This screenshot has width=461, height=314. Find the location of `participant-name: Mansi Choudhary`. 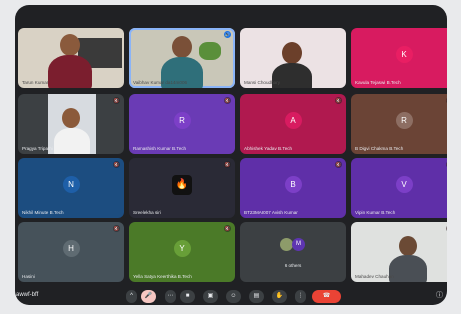

participant-name: Mansi Choudhary is located at coordinates (262, 82).